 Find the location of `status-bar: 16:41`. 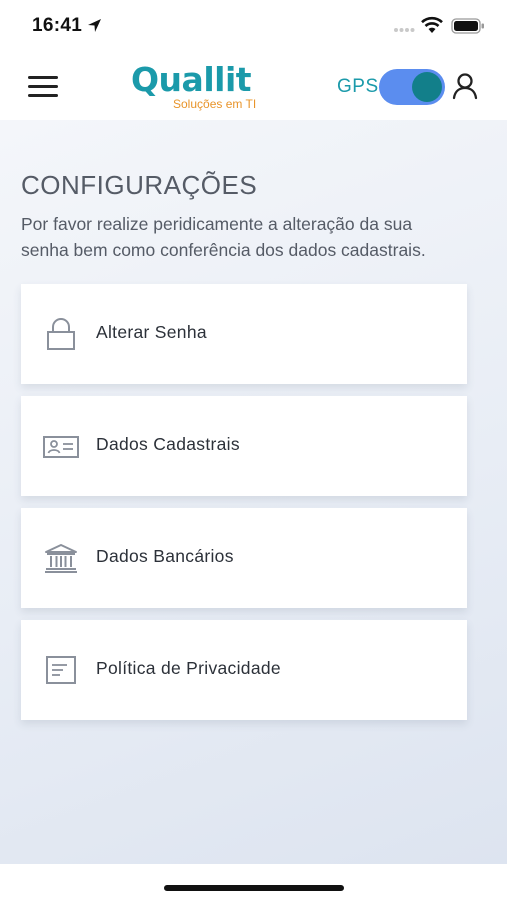

status-bar: 16:41 is located at coordinates (253, 26).